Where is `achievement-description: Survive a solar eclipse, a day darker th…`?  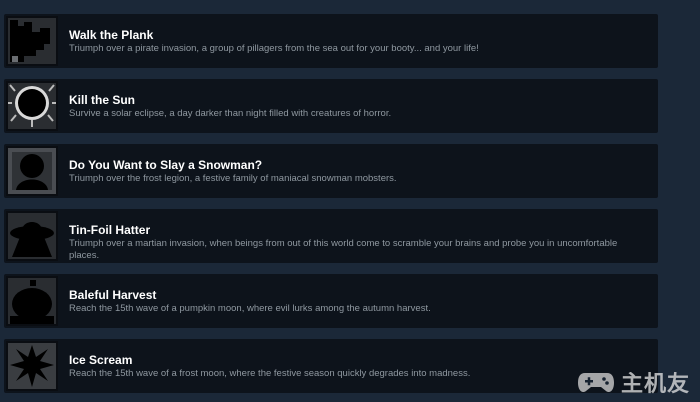
achievement-description: Survive a solar eclipse, a day darker th… is located at coordinates (230, 113).